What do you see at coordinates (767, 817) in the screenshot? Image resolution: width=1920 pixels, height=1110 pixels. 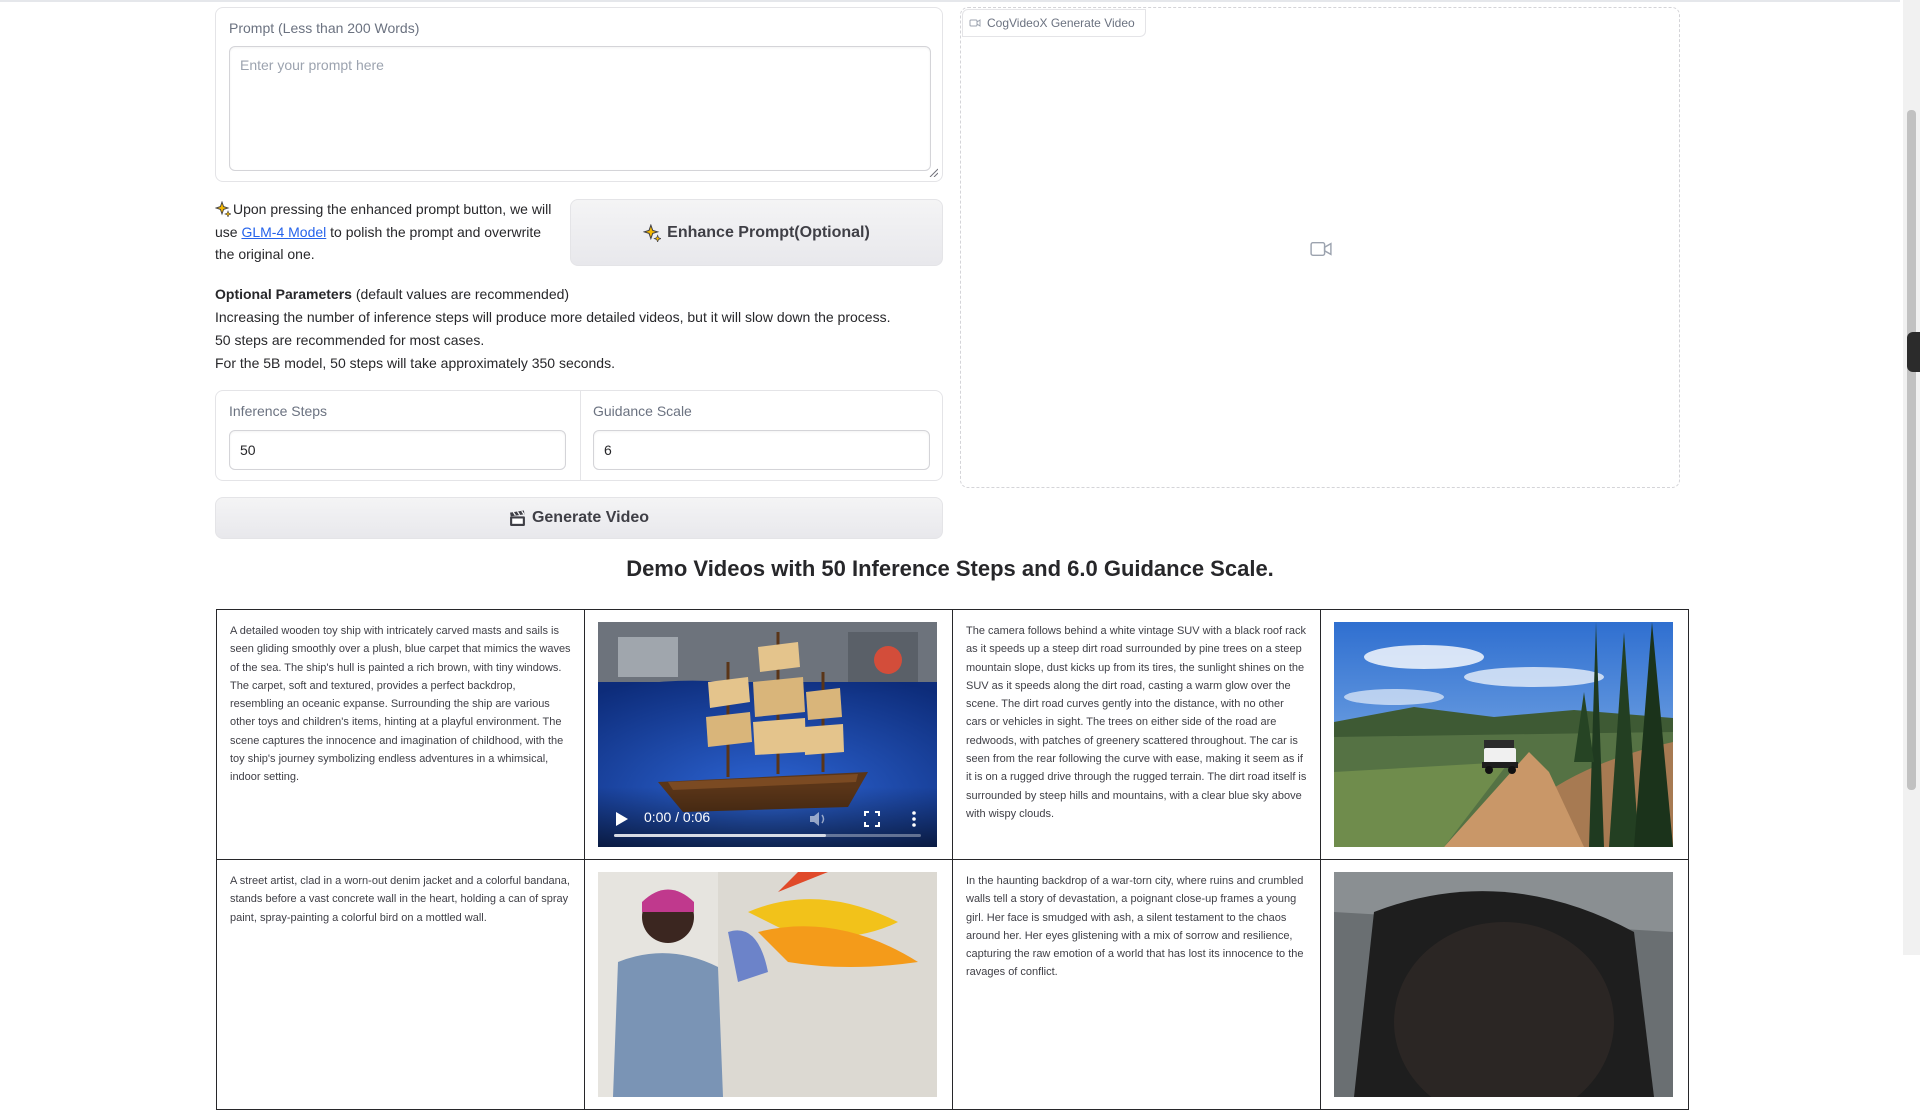 I see `video-controls: 0:00 / 0:06` at bounding box center [767, 817].